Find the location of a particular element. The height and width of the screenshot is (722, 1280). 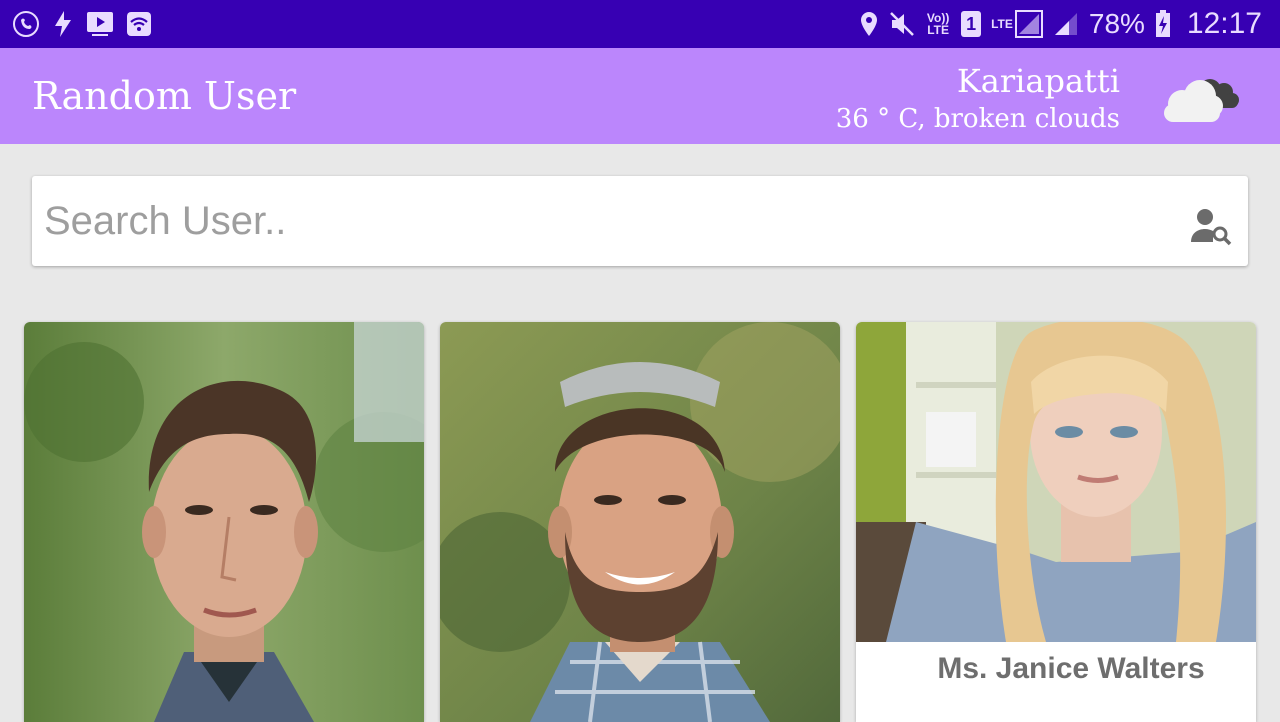

weather-description: 36 ° C, broken clouds is located at coordinates (977, 119).